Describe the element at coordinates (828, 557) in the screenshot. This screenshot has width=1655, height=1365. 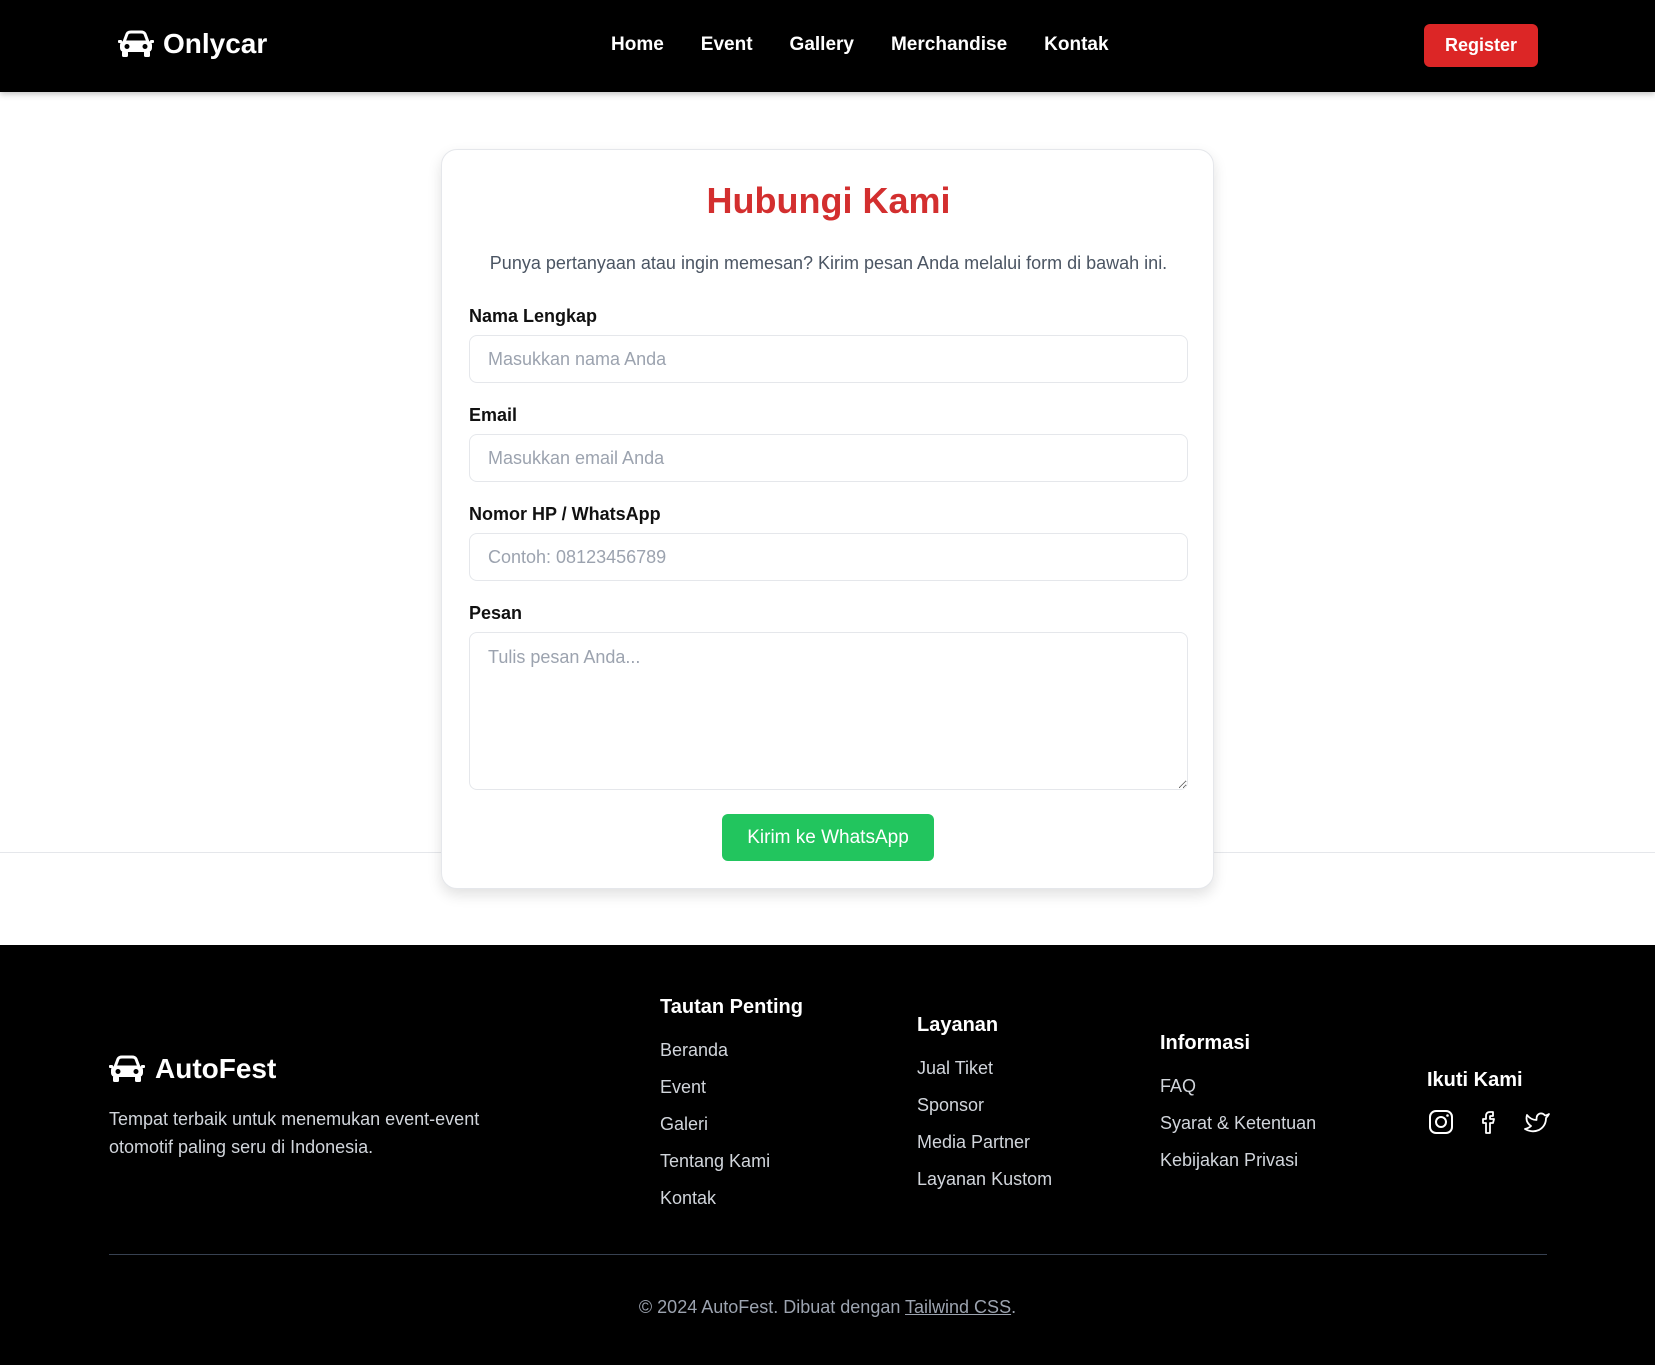
I see `phone-field` at that location.